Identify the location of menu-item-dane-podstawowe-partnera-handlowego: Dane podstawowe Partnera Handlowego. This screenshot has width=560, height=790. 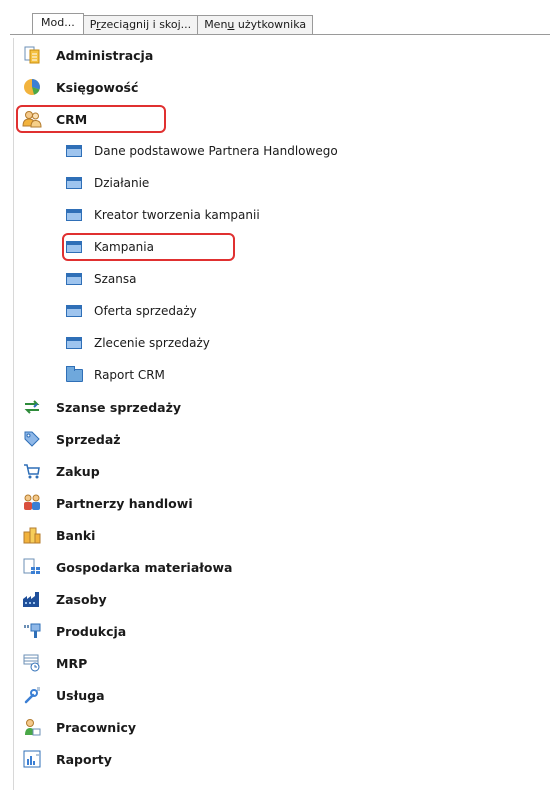
(282, 151).